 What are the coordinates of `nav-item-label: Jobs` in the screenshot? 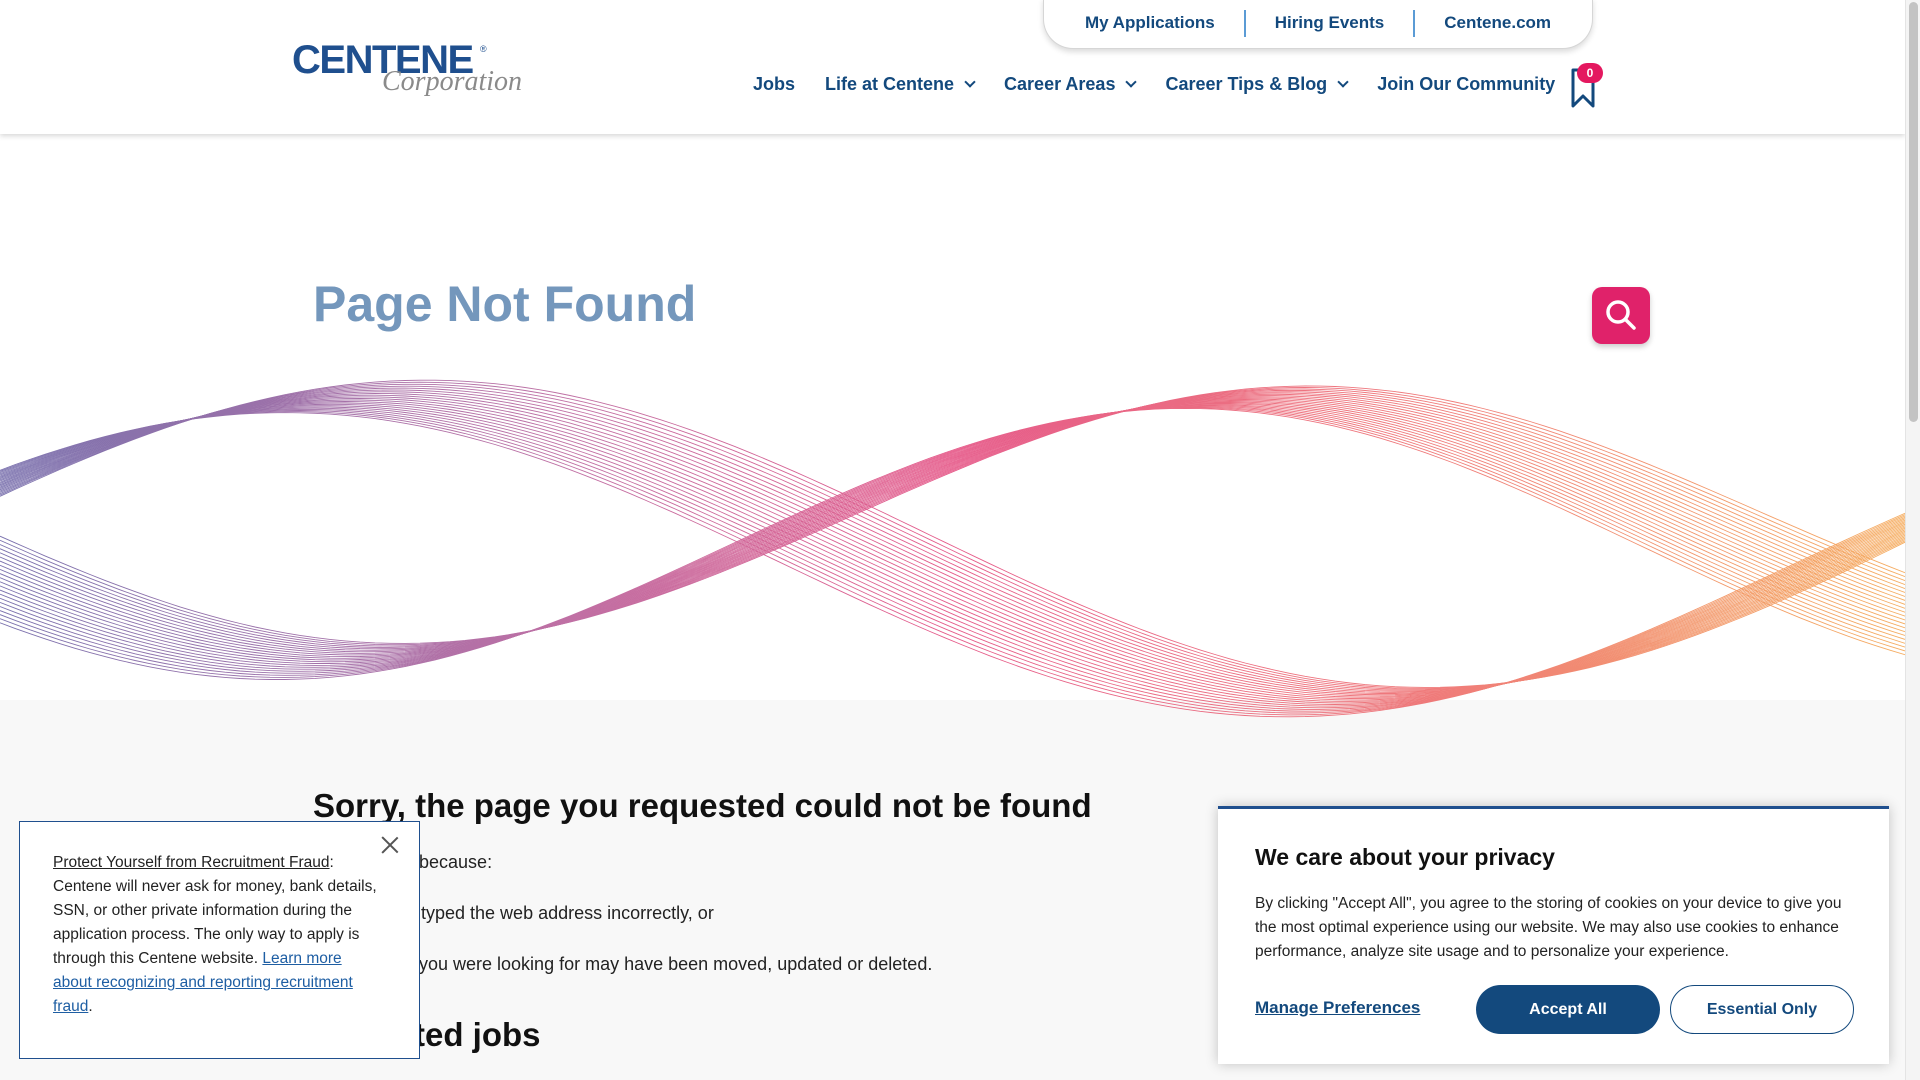 It's located at (774, 84).